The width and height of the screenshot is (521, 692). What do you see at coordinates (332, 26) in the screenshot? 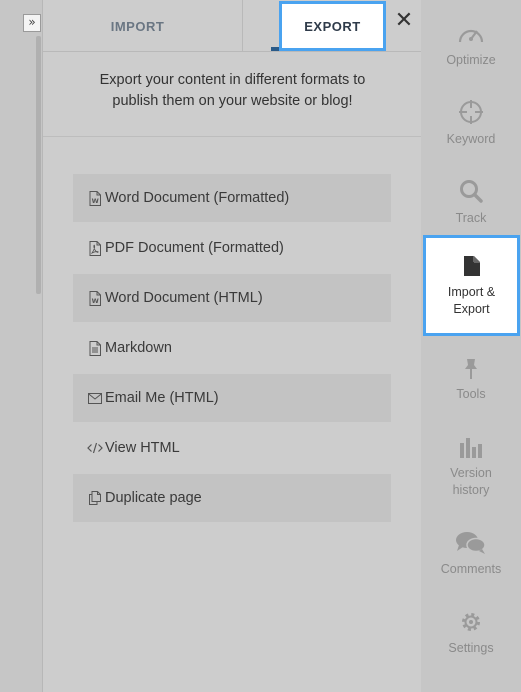
I see `tab-export: EXPORT` at bounding box center [332, 26].